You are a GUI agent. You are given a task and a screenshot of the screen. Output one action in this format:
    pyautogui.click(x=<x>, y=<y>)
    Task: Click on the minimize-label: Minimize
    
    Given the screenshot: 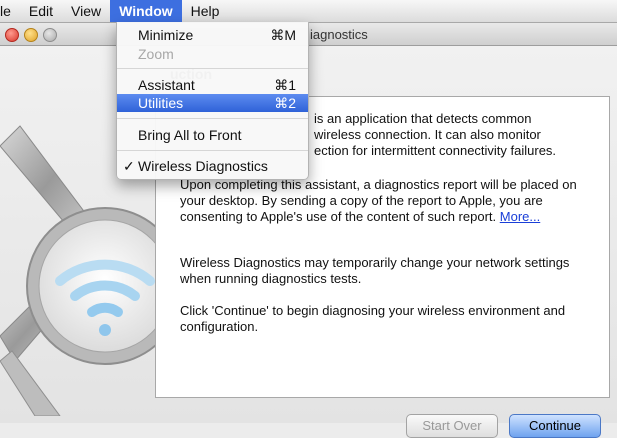 What is the action you would take?
    pyautogui.click(x=166, y=35)
    